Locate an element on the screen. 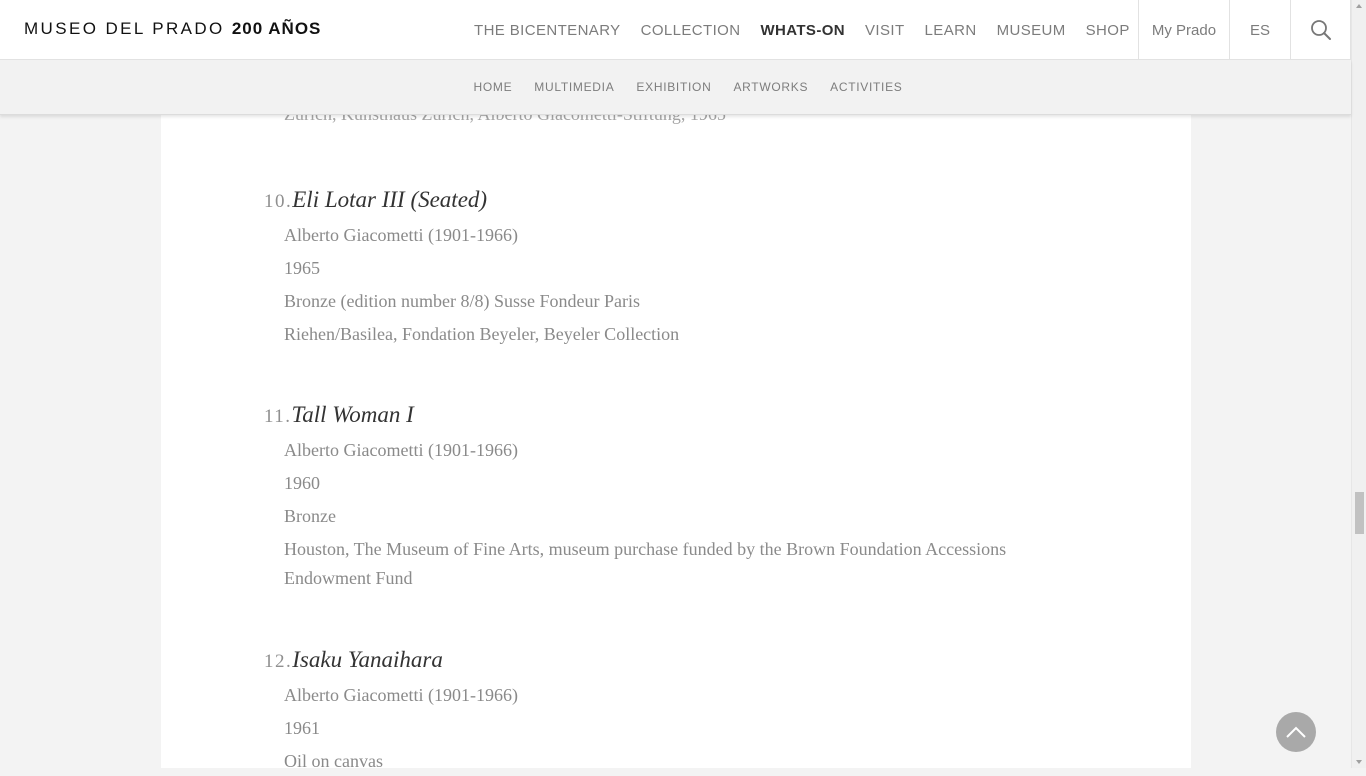  nav-item-learn: LEARN is located at coordinates (951, 30).